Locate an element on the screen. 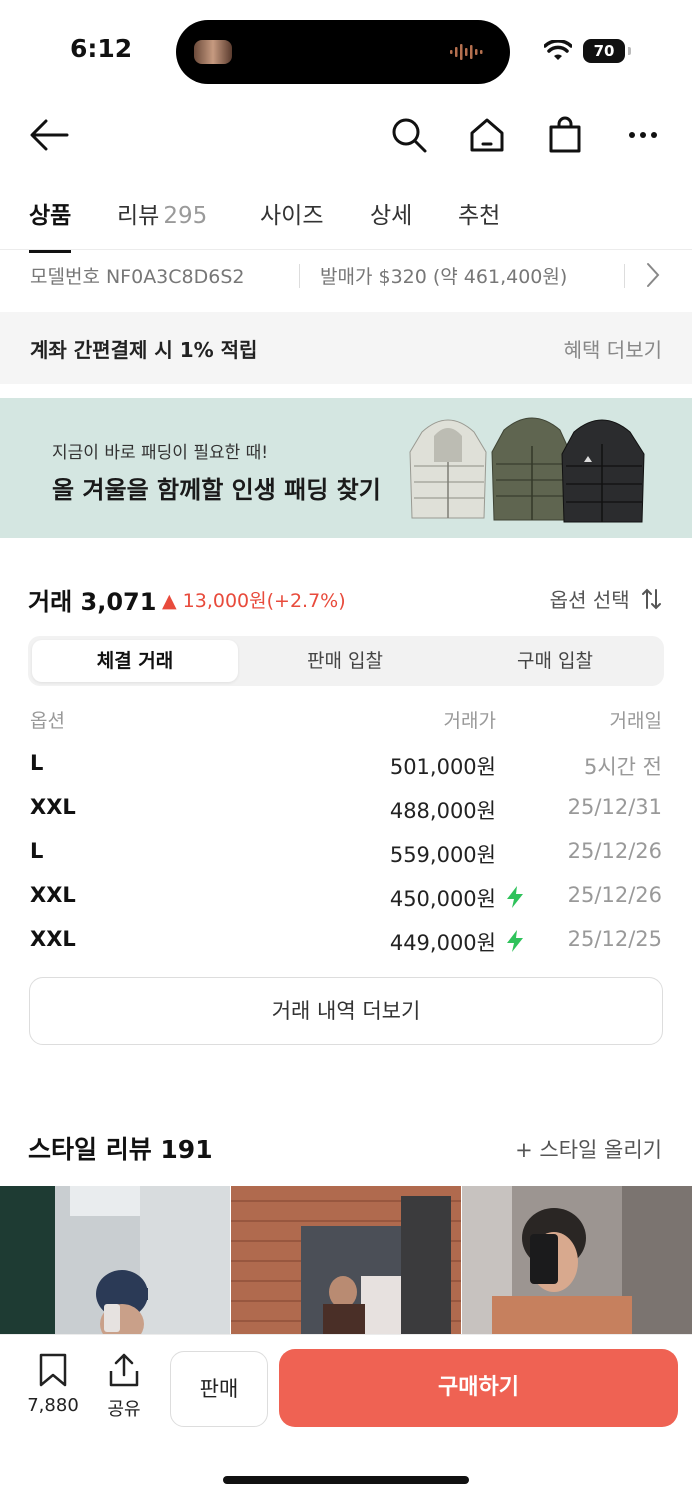 The width and height of the screenshot is (692, 1500). back-arrow-icon is located at coordinates (49, 135).